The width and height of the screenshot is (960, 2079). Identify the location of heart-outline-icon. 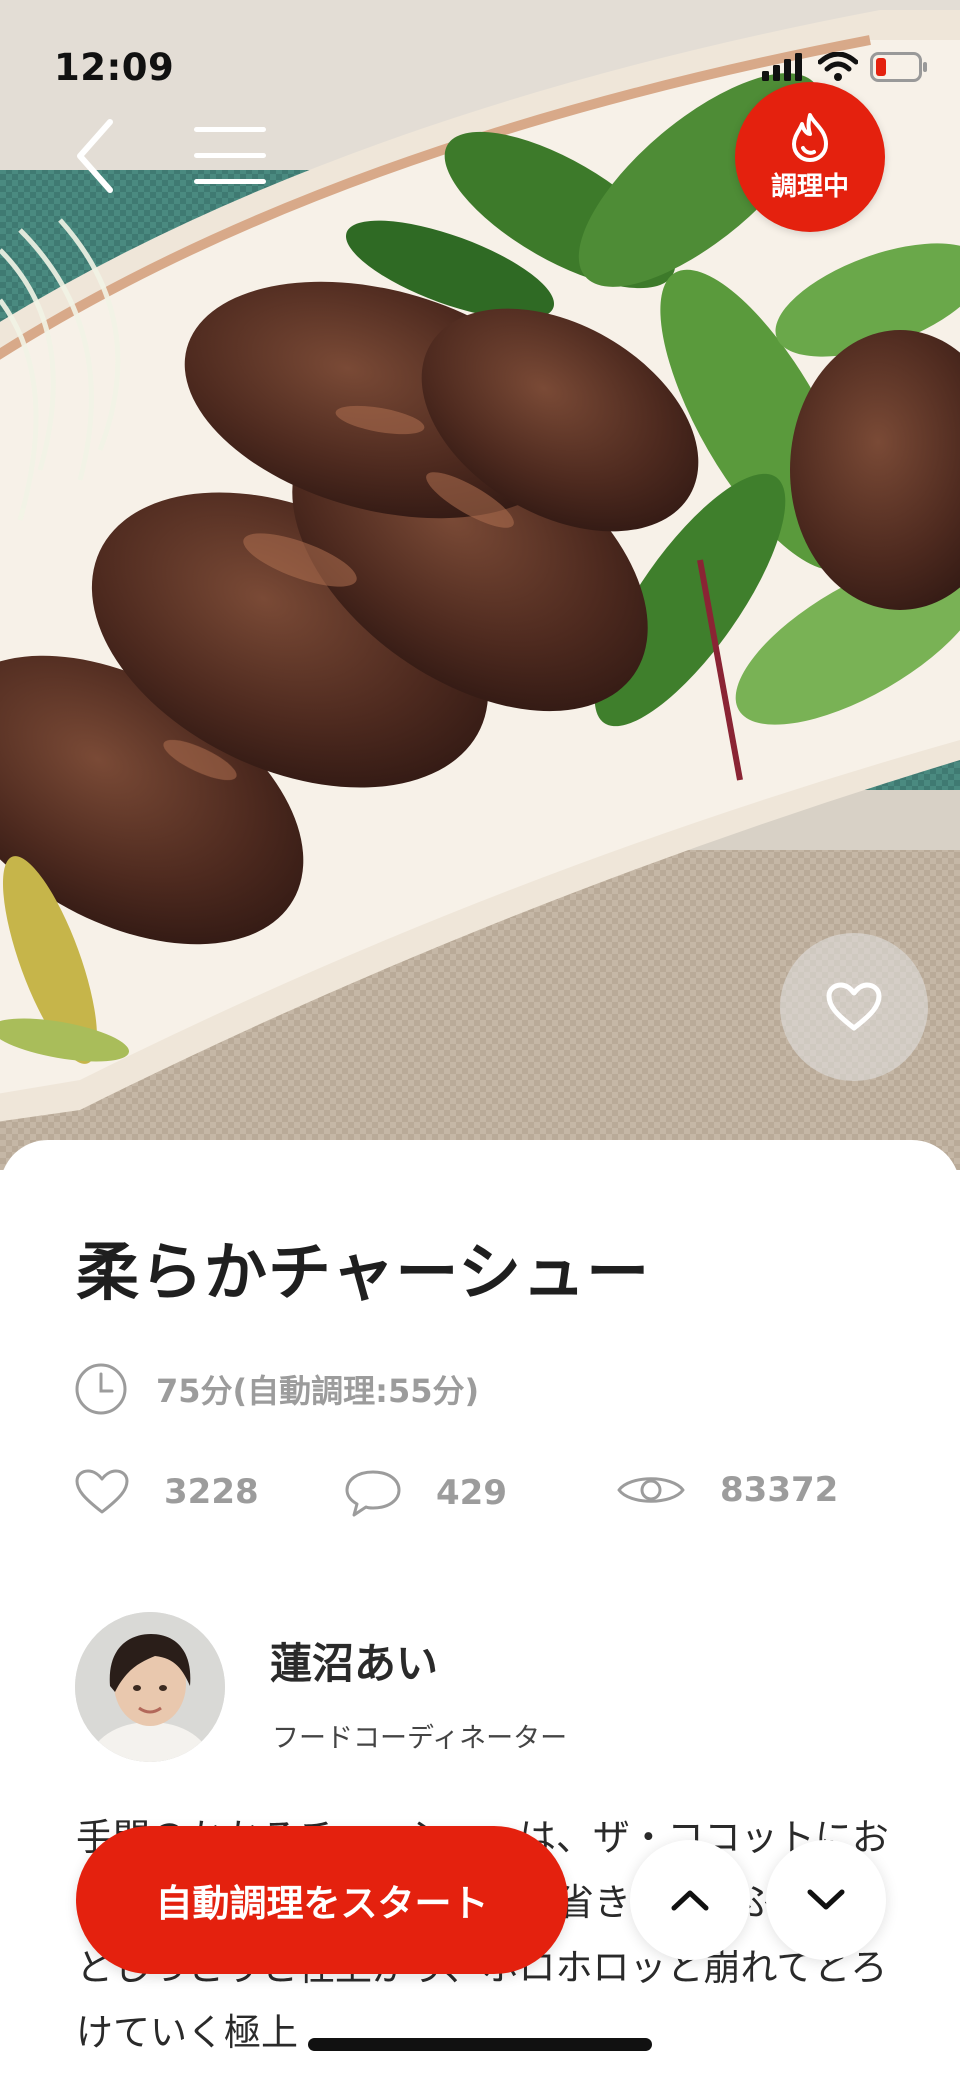
(102, 1491).